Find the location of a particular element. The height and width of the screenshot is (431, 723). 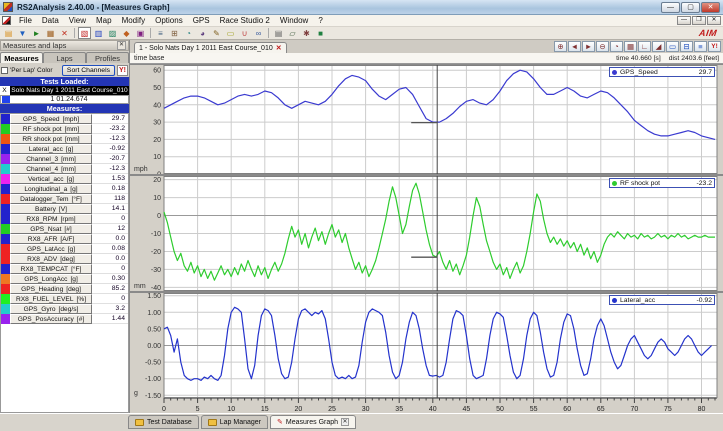

tab-close-icon: ✕ is located at coordinates (345, 422).